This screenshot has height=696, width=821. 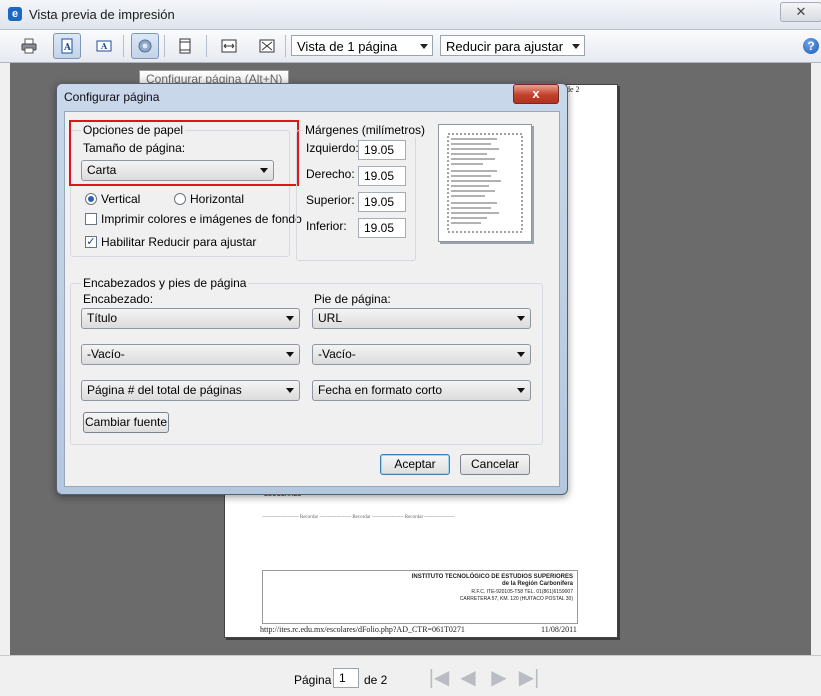 What do you see at coordinates (352, 299) in the screenshot?
I see `footer-label: Pie de página:` at bounding box center [352, 299].